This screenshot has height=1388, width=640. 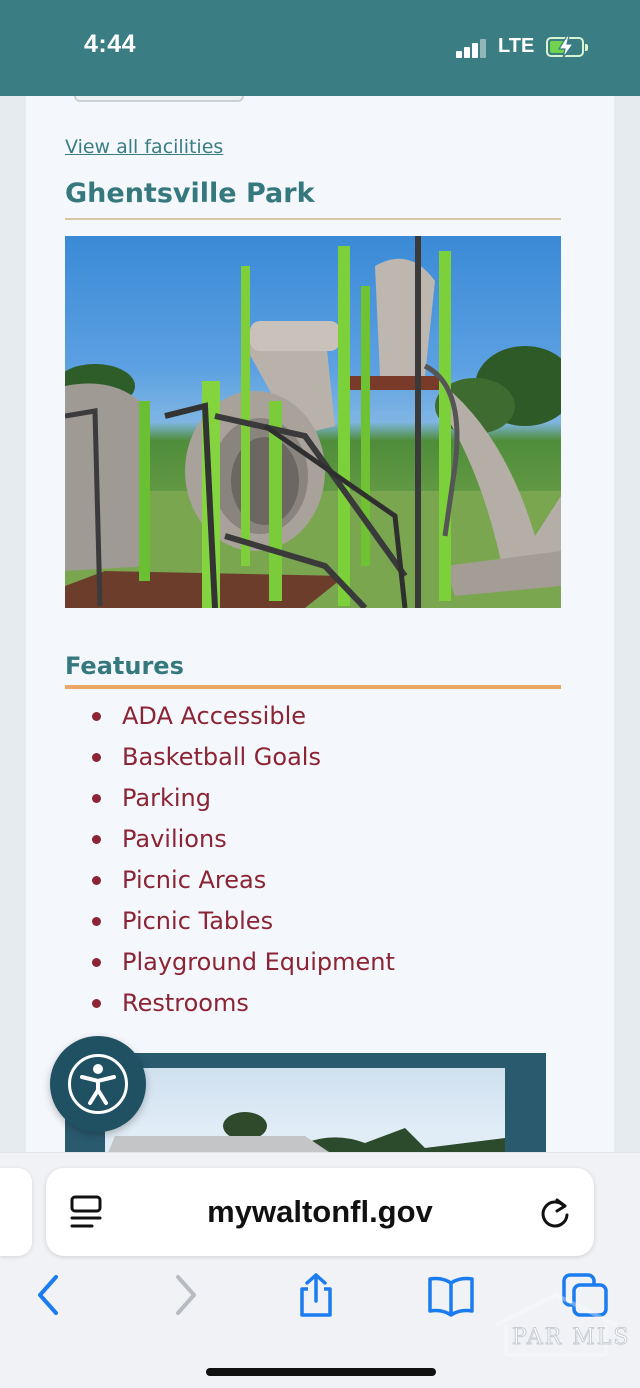 I want to click on features-heading: Features, so click(x=124, y=666).